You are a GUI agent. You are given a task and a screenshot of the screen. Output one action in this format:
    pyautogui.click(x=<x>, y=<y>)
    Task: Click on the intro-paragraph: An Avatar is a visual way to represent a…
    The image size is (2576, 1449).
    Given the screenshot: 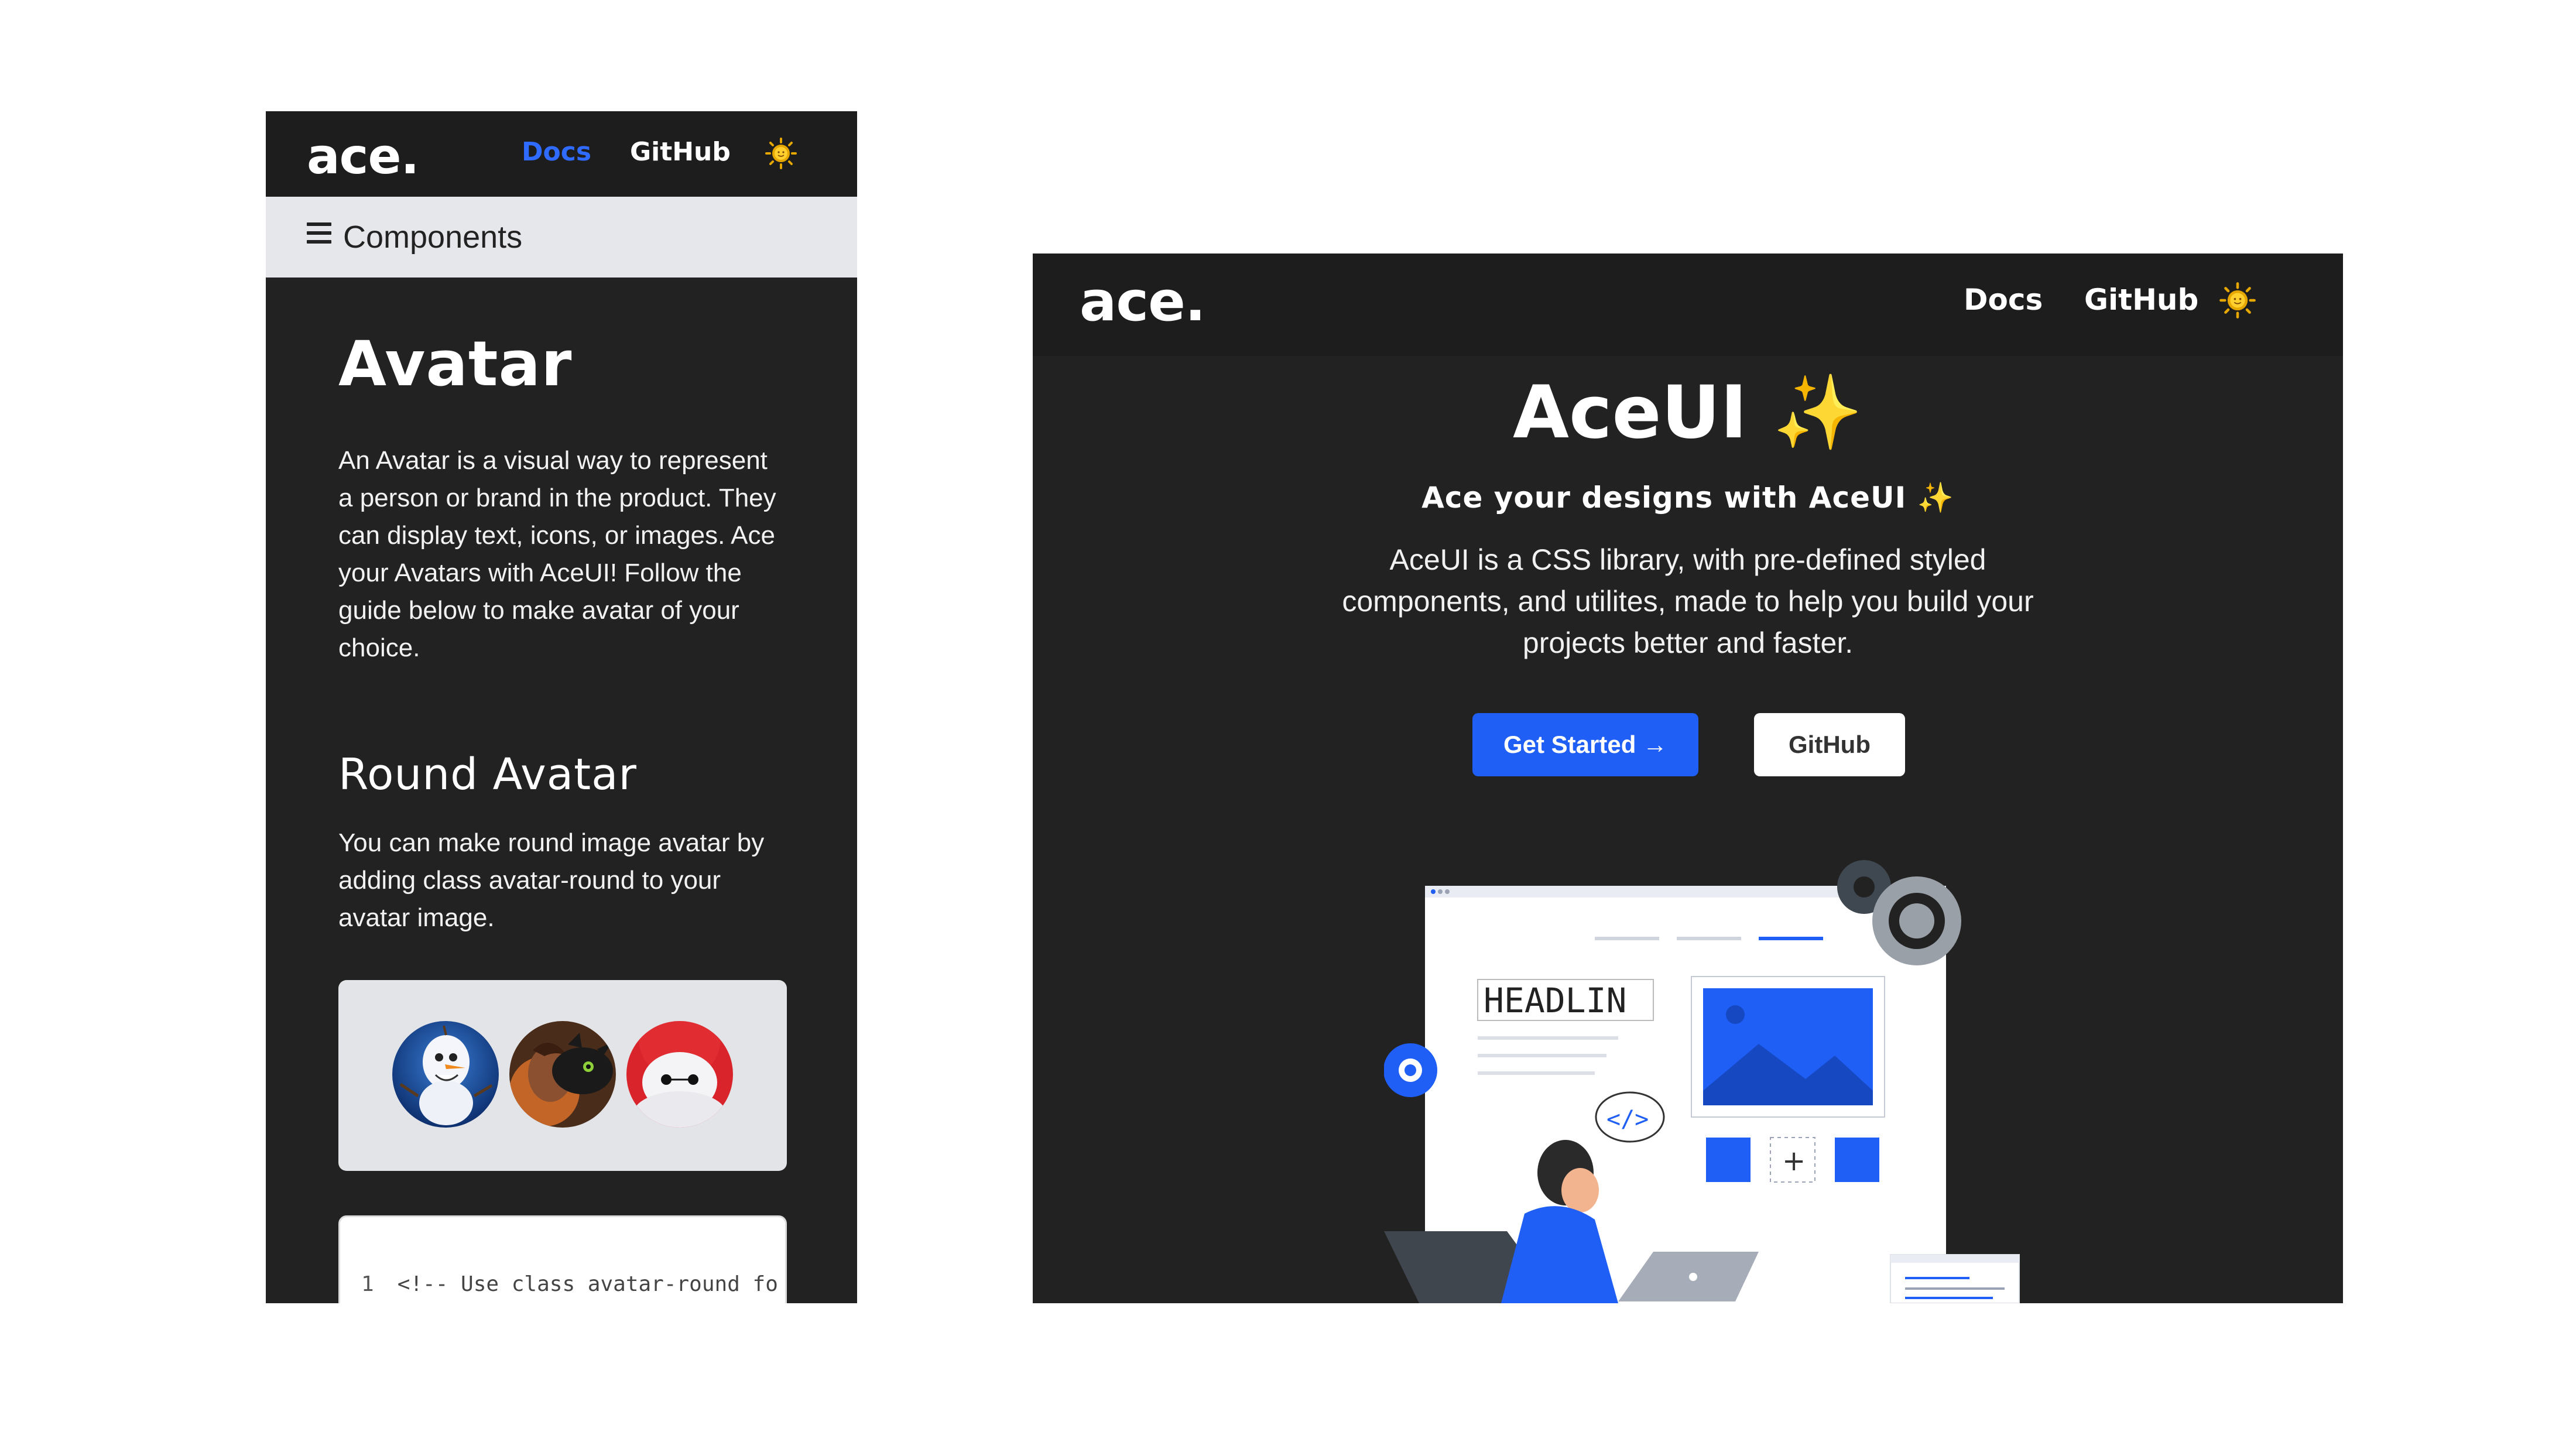 What is the action you would take?
    pyautogui.click(x=557, y=554)
    